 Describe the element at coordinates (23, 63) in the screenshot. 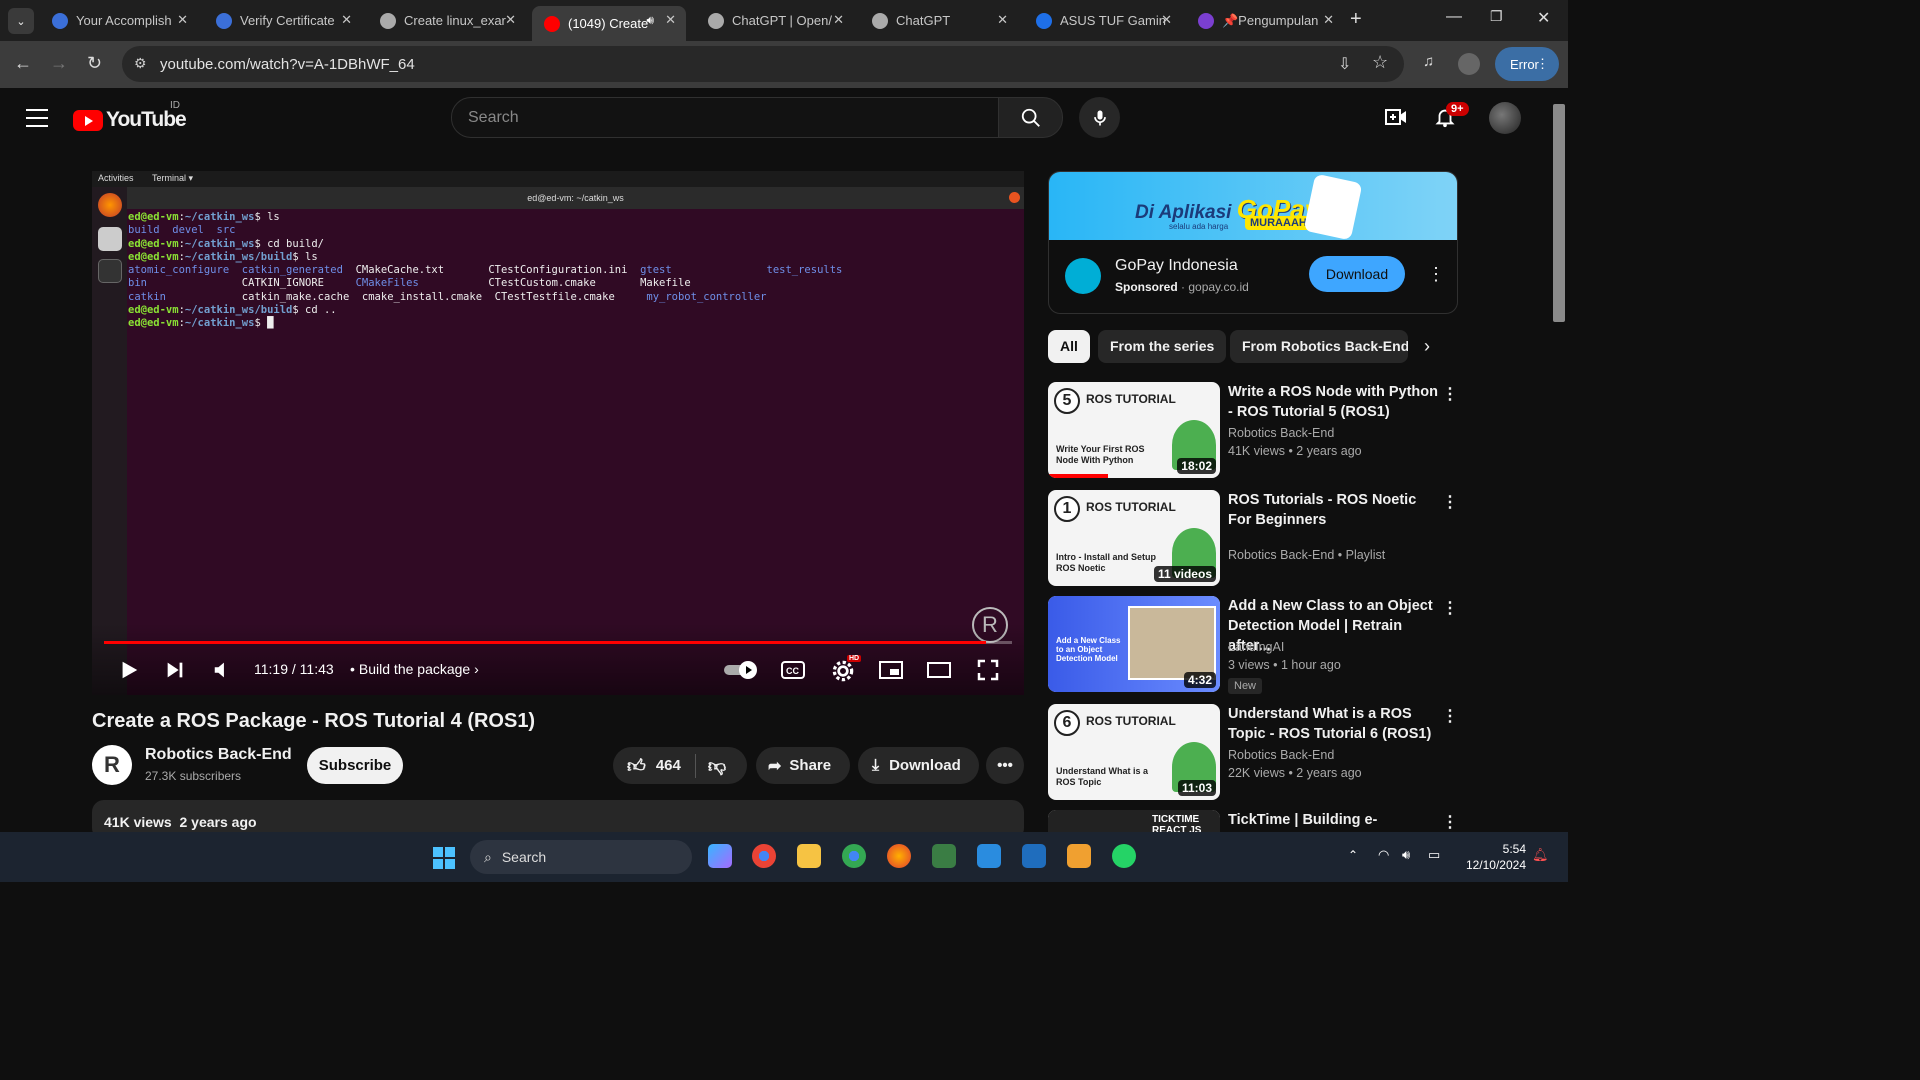

I see `back-button: ←` at that location.